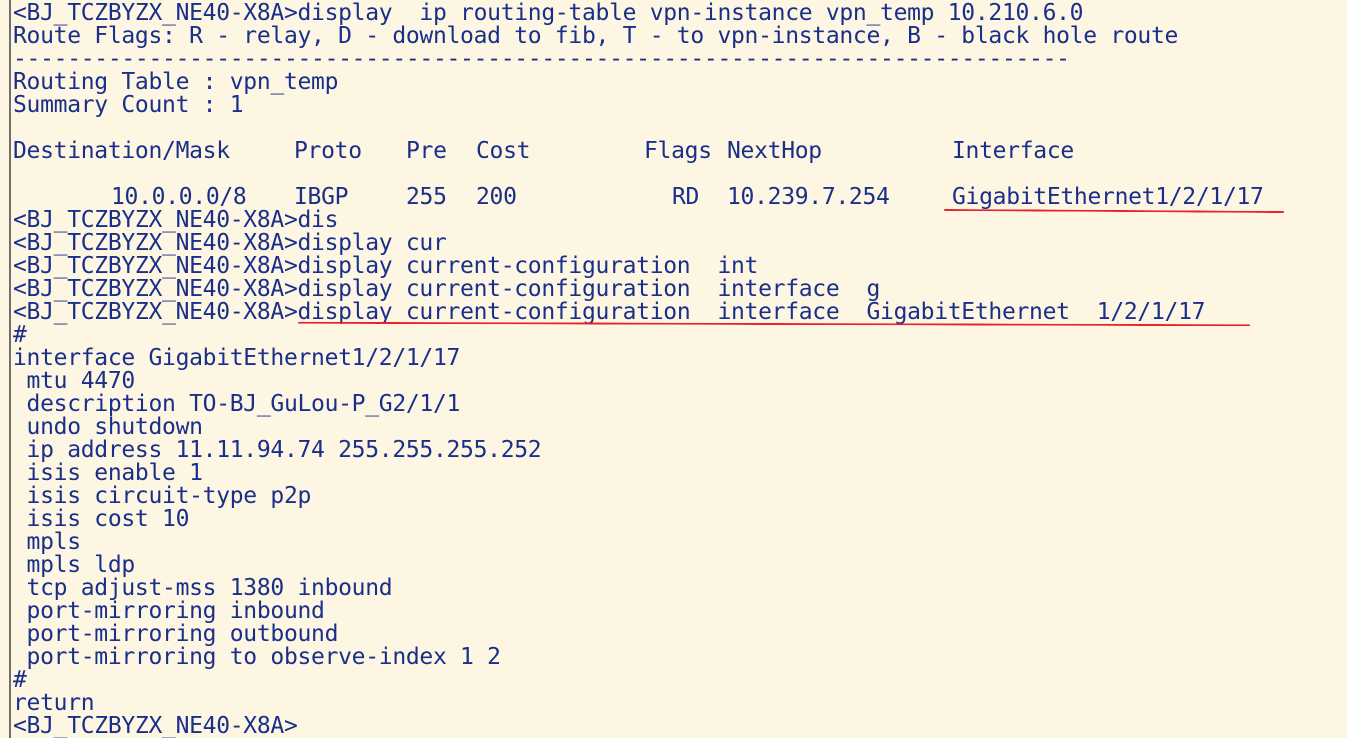 This screenshot has width=1350, height=738. Describe the element at coordinates (321, 197) in the screenshot. I see `row-proto: IBGP` at that location.